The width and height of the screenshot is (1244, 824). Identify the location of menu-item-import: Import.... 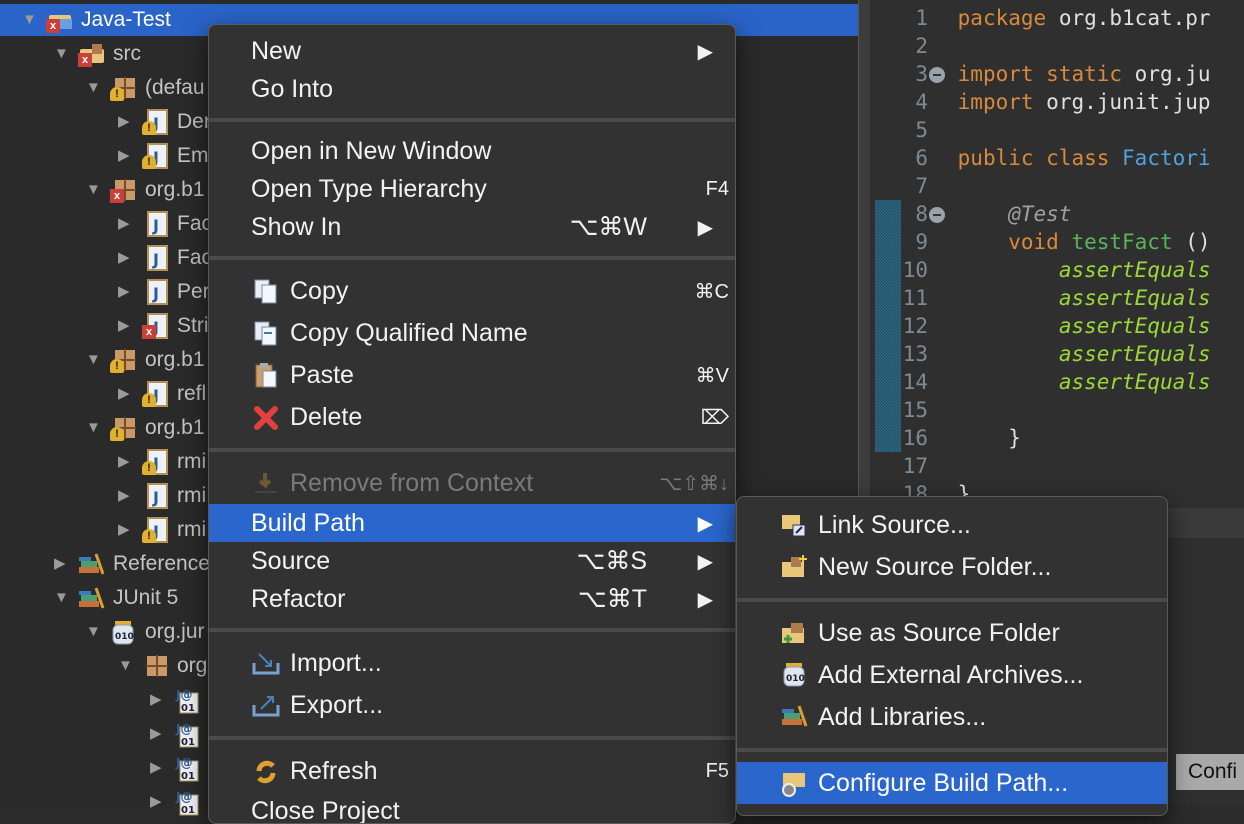
(472, 663).